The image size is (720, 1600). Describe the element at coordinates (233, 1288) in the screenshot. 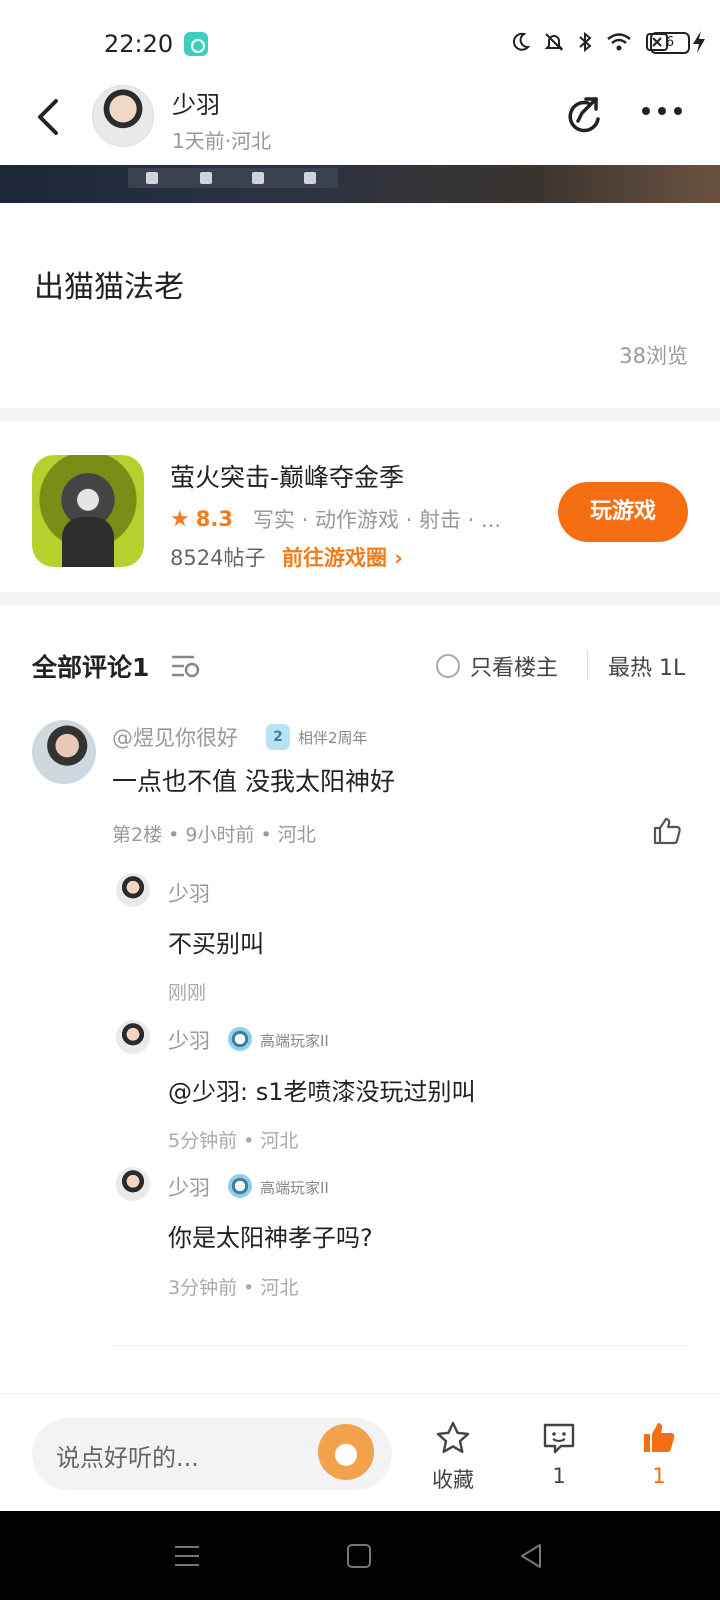

I see `reply-meta: 3分钟前 • 河北` at that location.